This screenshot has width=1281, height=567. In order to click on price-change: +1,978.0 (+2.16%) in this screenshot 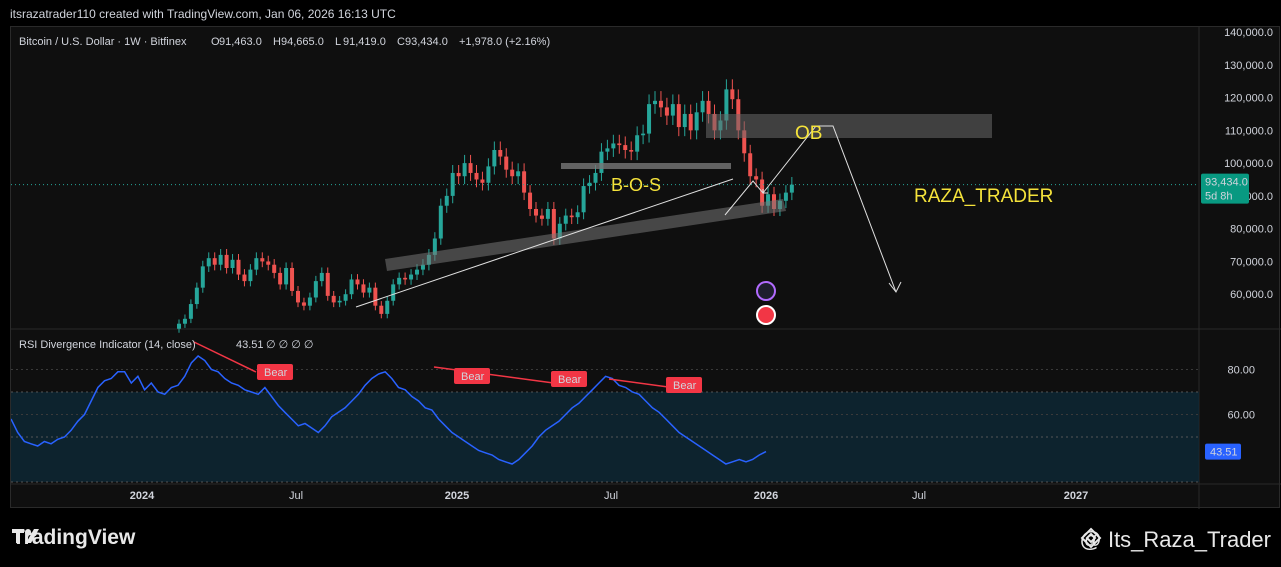, I will do `click(504, 42)`.